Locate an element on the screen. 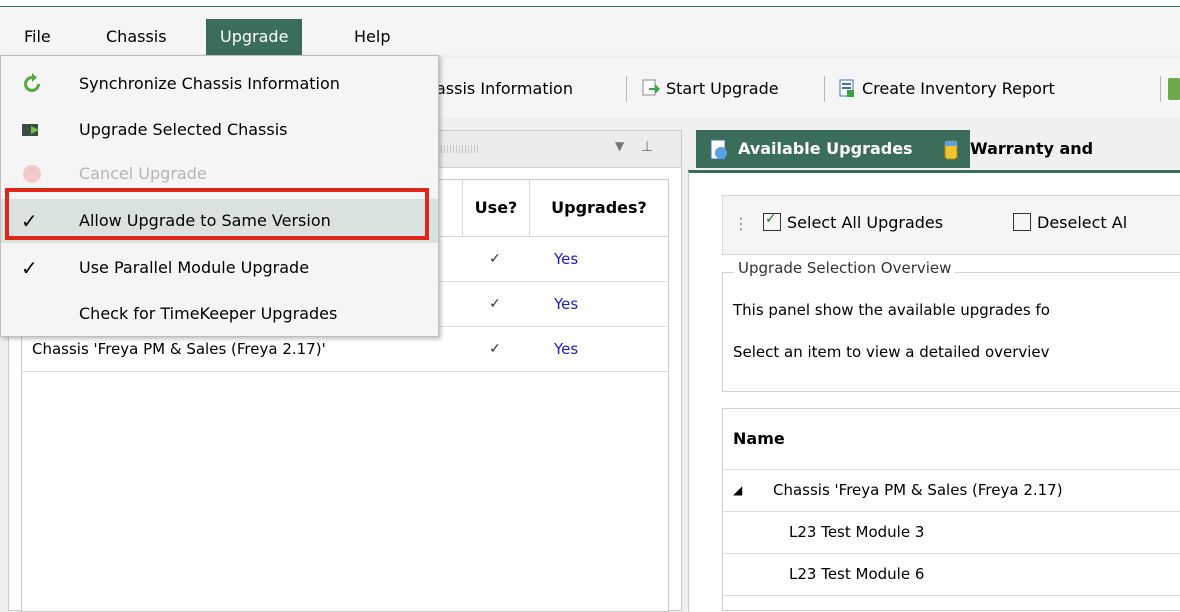 Image resolution: width=1180 pixels, height=612 pixels. available-upgrades-icon is located at coordinates (718, 149).